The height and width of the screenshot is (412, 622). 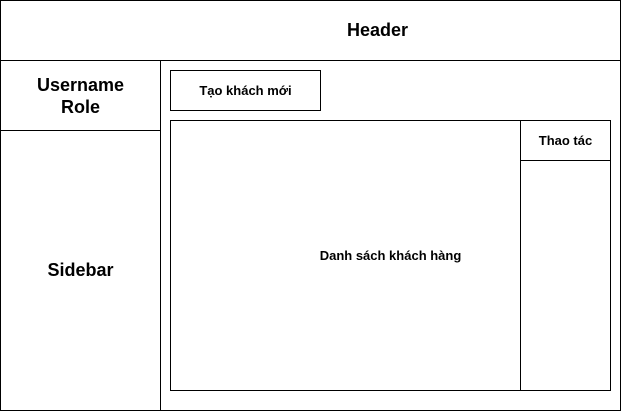 What do you see at coordinates (390, 255) in the screenshot?
I see `customer-list-label: Danh sách khách hàng` at bounding box center [390, 255].